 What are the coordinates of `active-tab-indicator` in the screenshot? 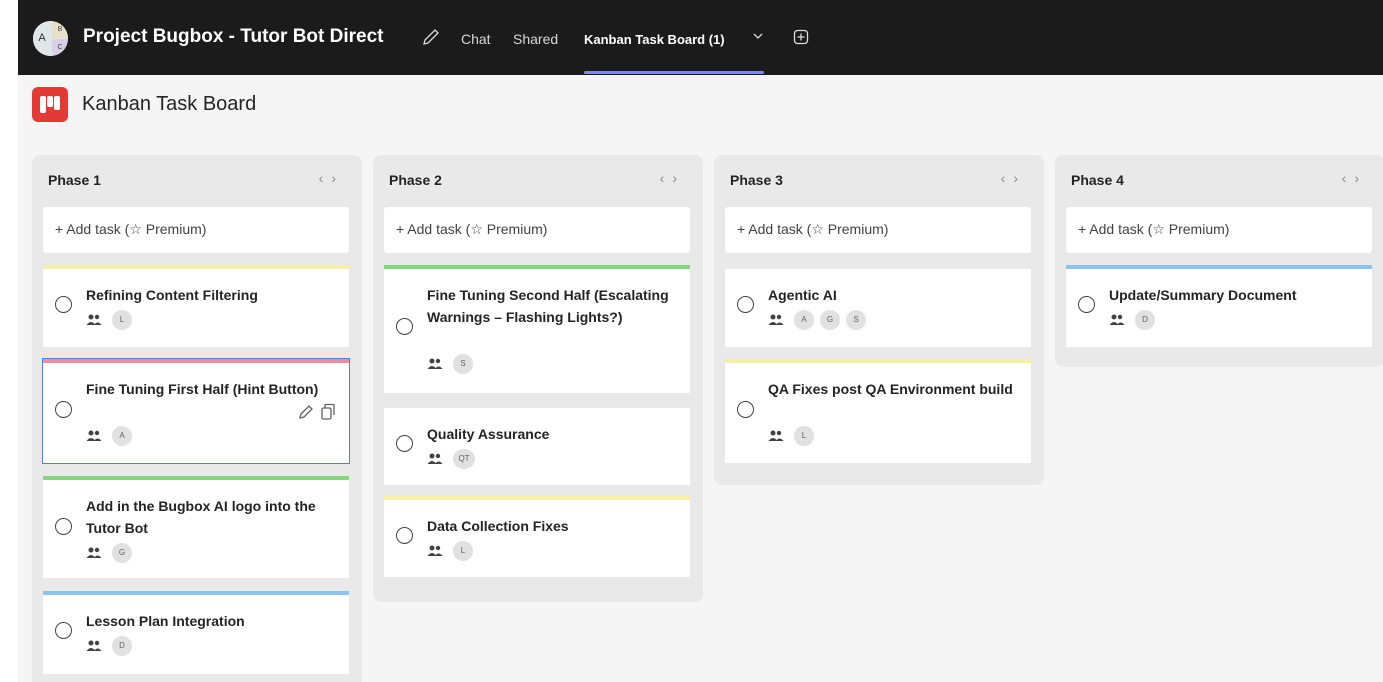 It's located at (674, 72).